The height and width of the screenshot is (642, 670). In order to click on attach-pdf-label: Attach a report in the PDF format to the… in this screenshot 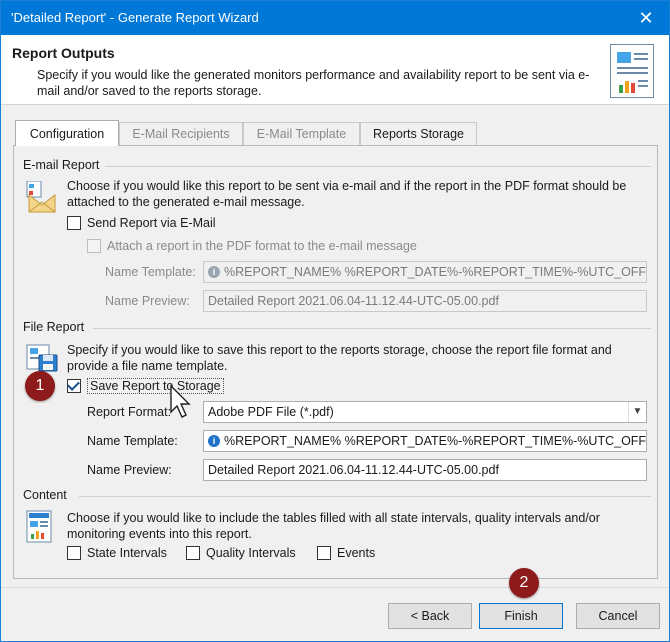, I will do `click(262, 246)`.